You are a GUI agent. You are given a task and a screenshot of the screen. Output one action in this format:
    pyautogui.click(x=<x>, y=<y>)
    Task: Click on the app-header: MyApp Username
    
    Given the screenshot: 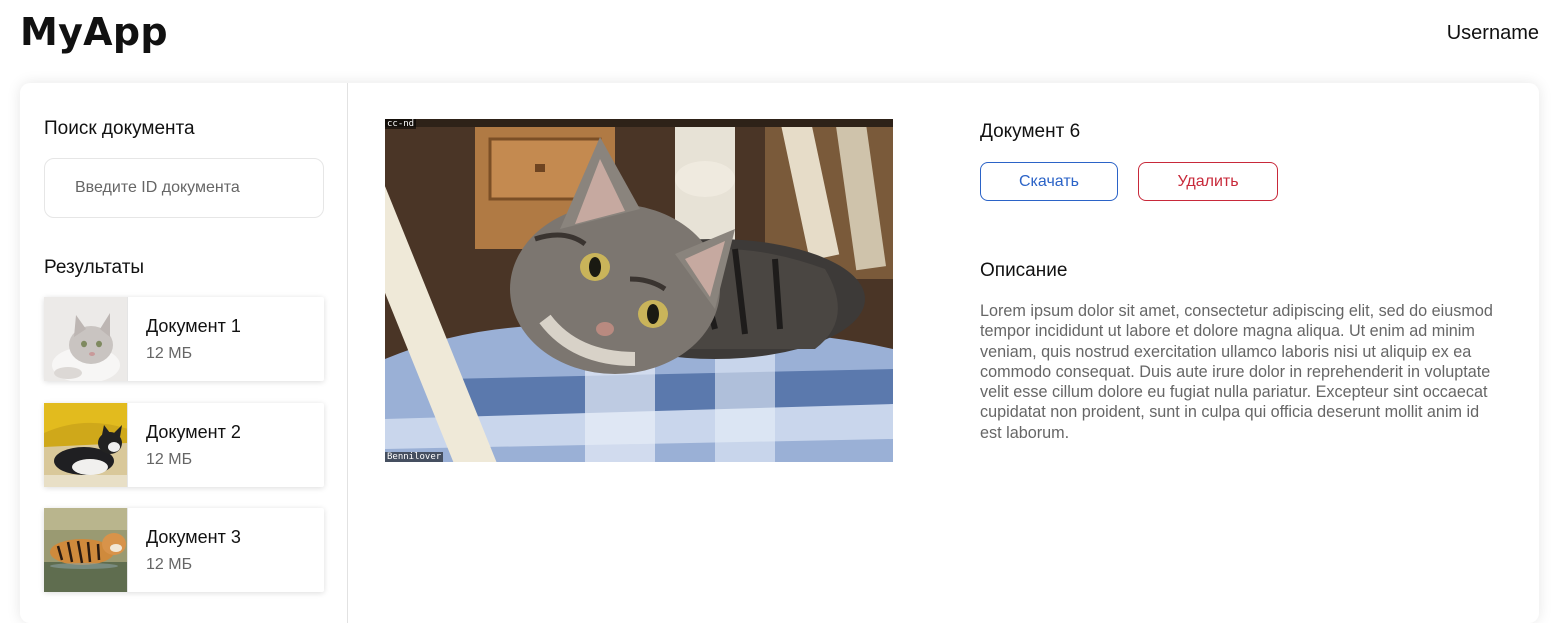 What is the action you would take?
    pyautogui.click(x=778, y=35)
    